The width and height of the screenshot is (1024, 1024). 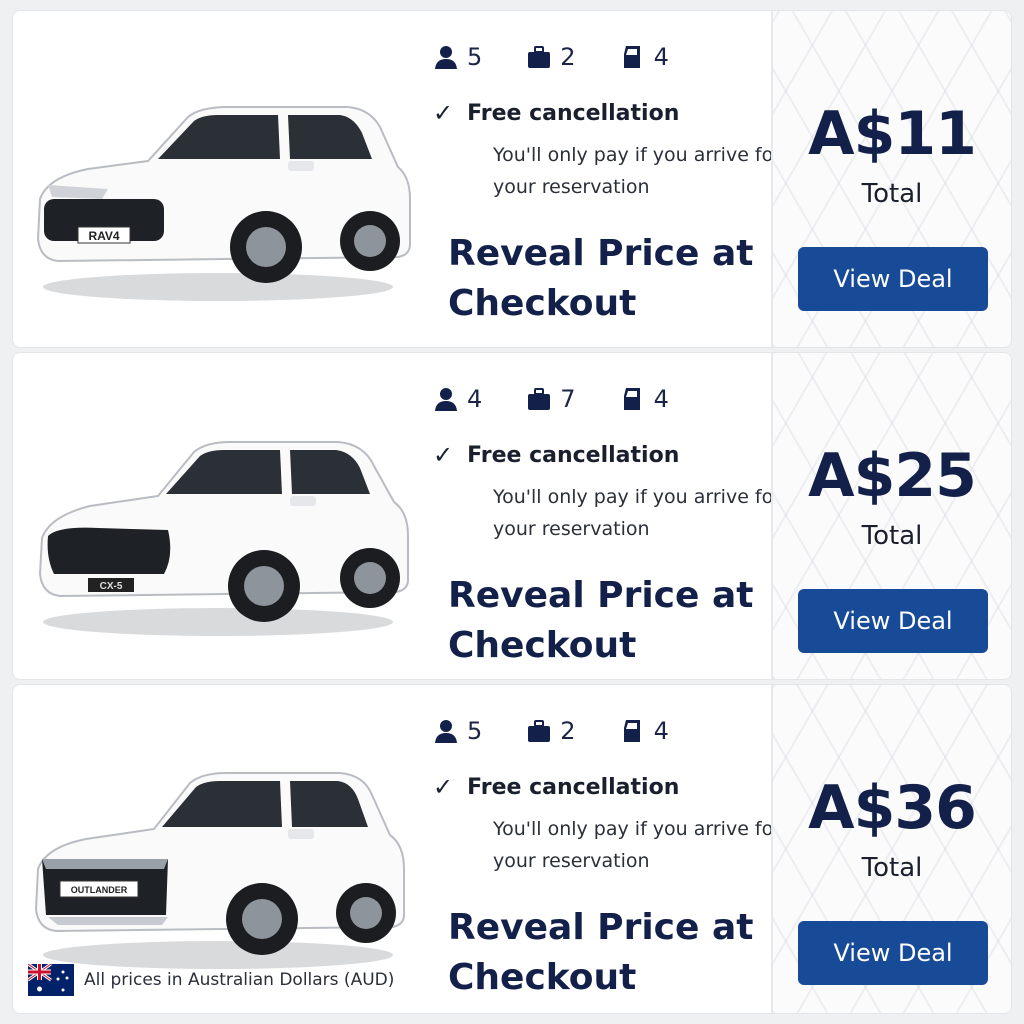 I want to click on car-image: CX-5, so click(x=218, y=516).